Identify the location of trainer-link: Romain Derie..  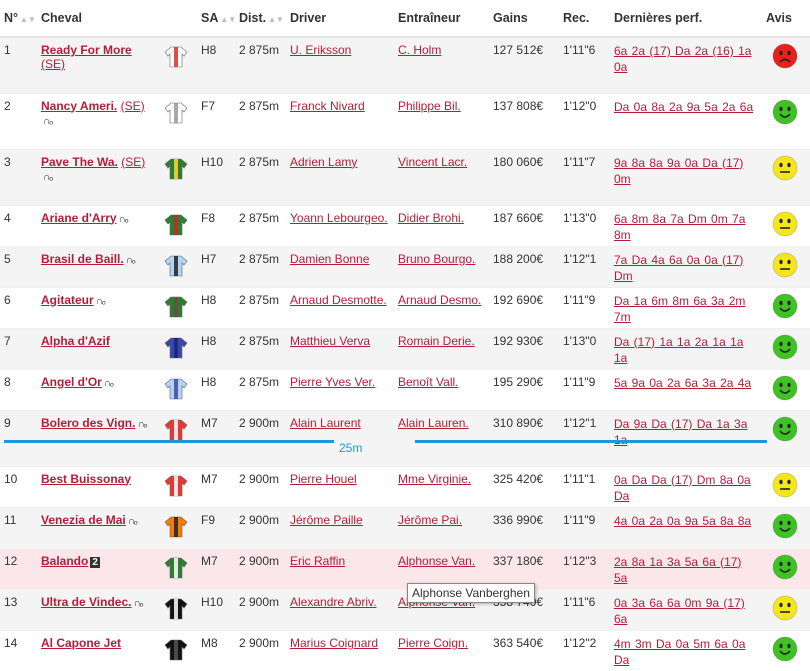
(436, 341).